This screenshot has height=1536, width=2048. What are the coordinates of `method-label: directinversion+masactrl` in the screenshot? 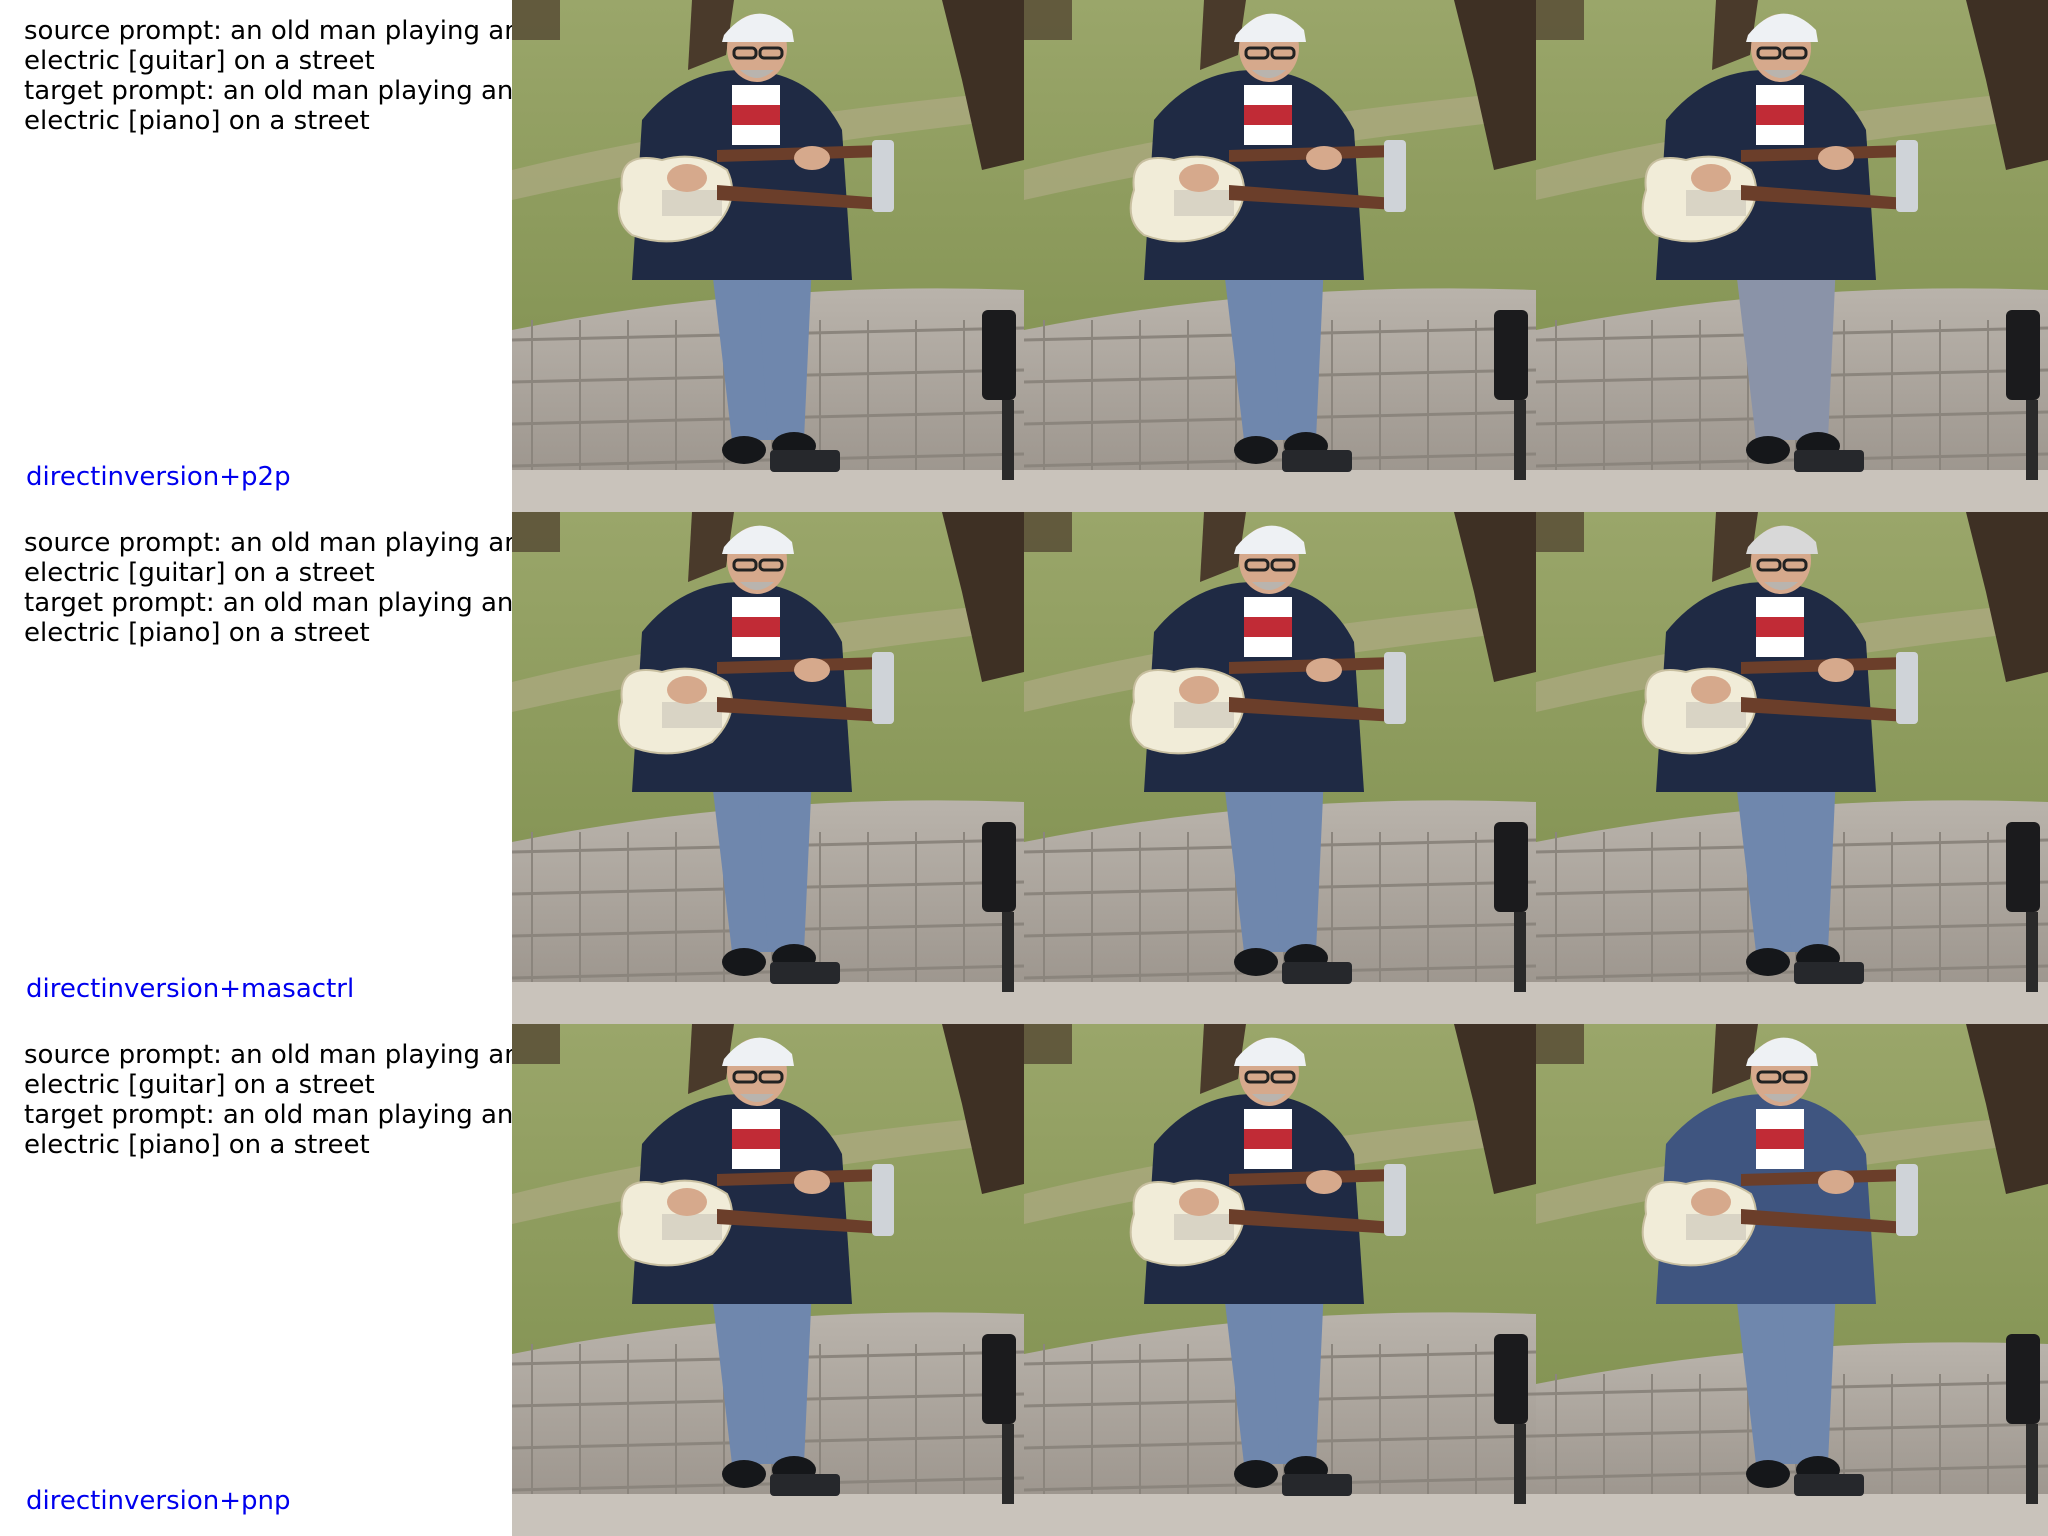 It's located at (190, 989).